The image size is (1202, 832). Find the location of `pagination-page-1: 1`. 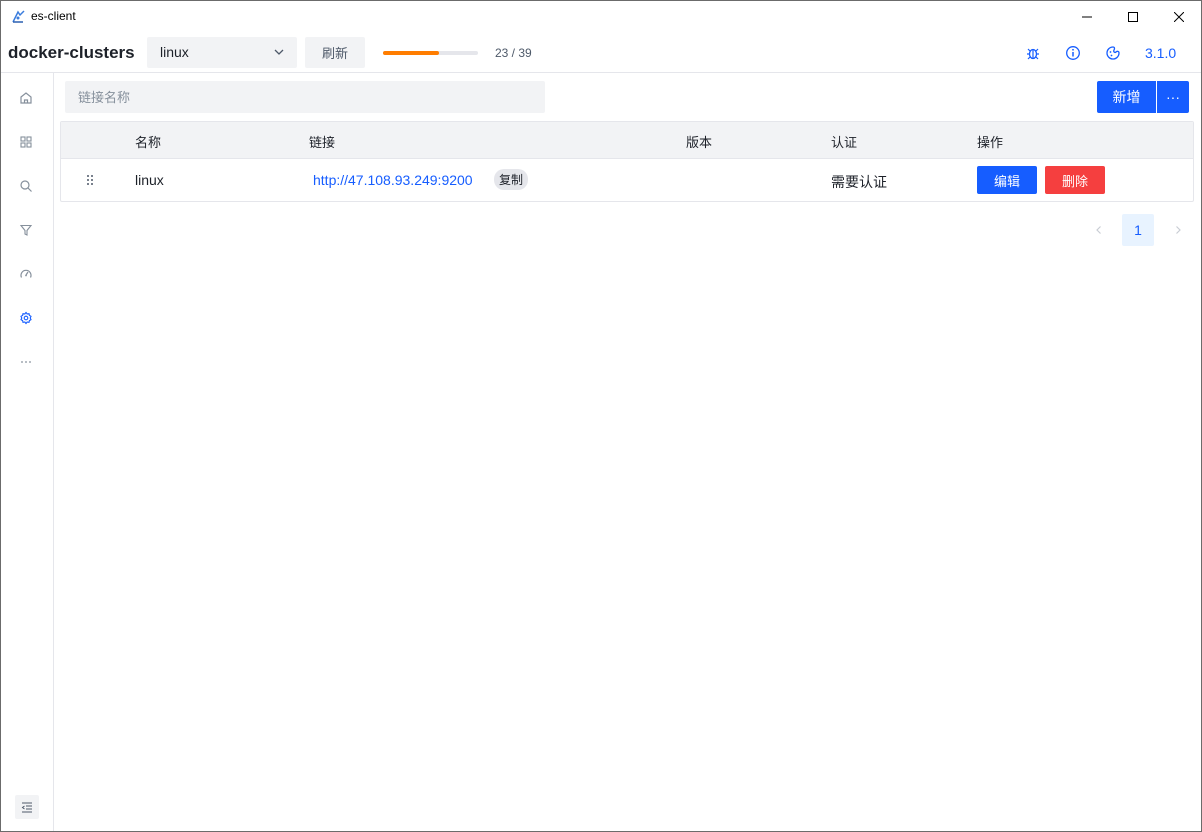

pagination-page-1: 1 is located at coordinates (1138, 230).